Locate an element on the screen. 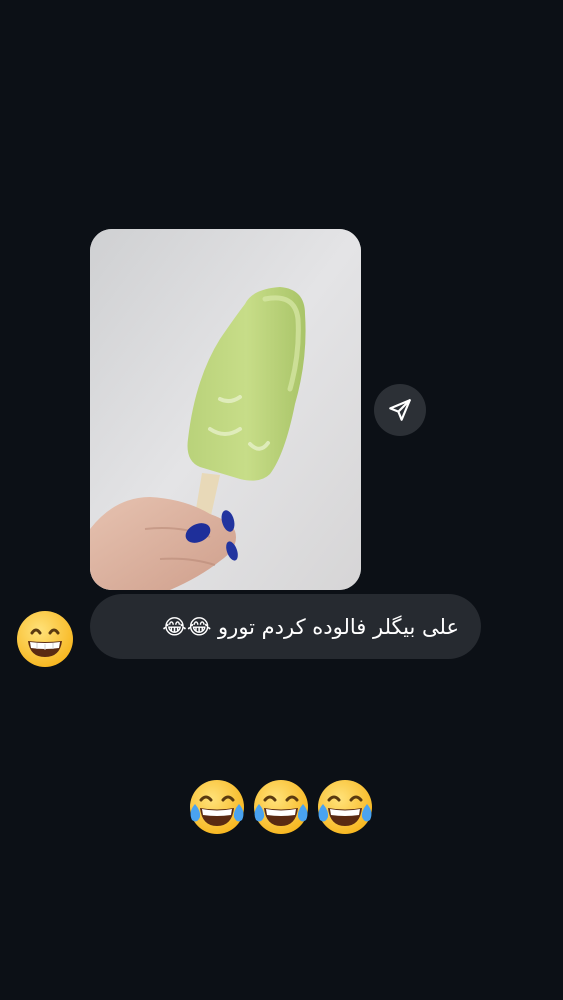  grinning-face-icon is located at coordinates (45, 639).